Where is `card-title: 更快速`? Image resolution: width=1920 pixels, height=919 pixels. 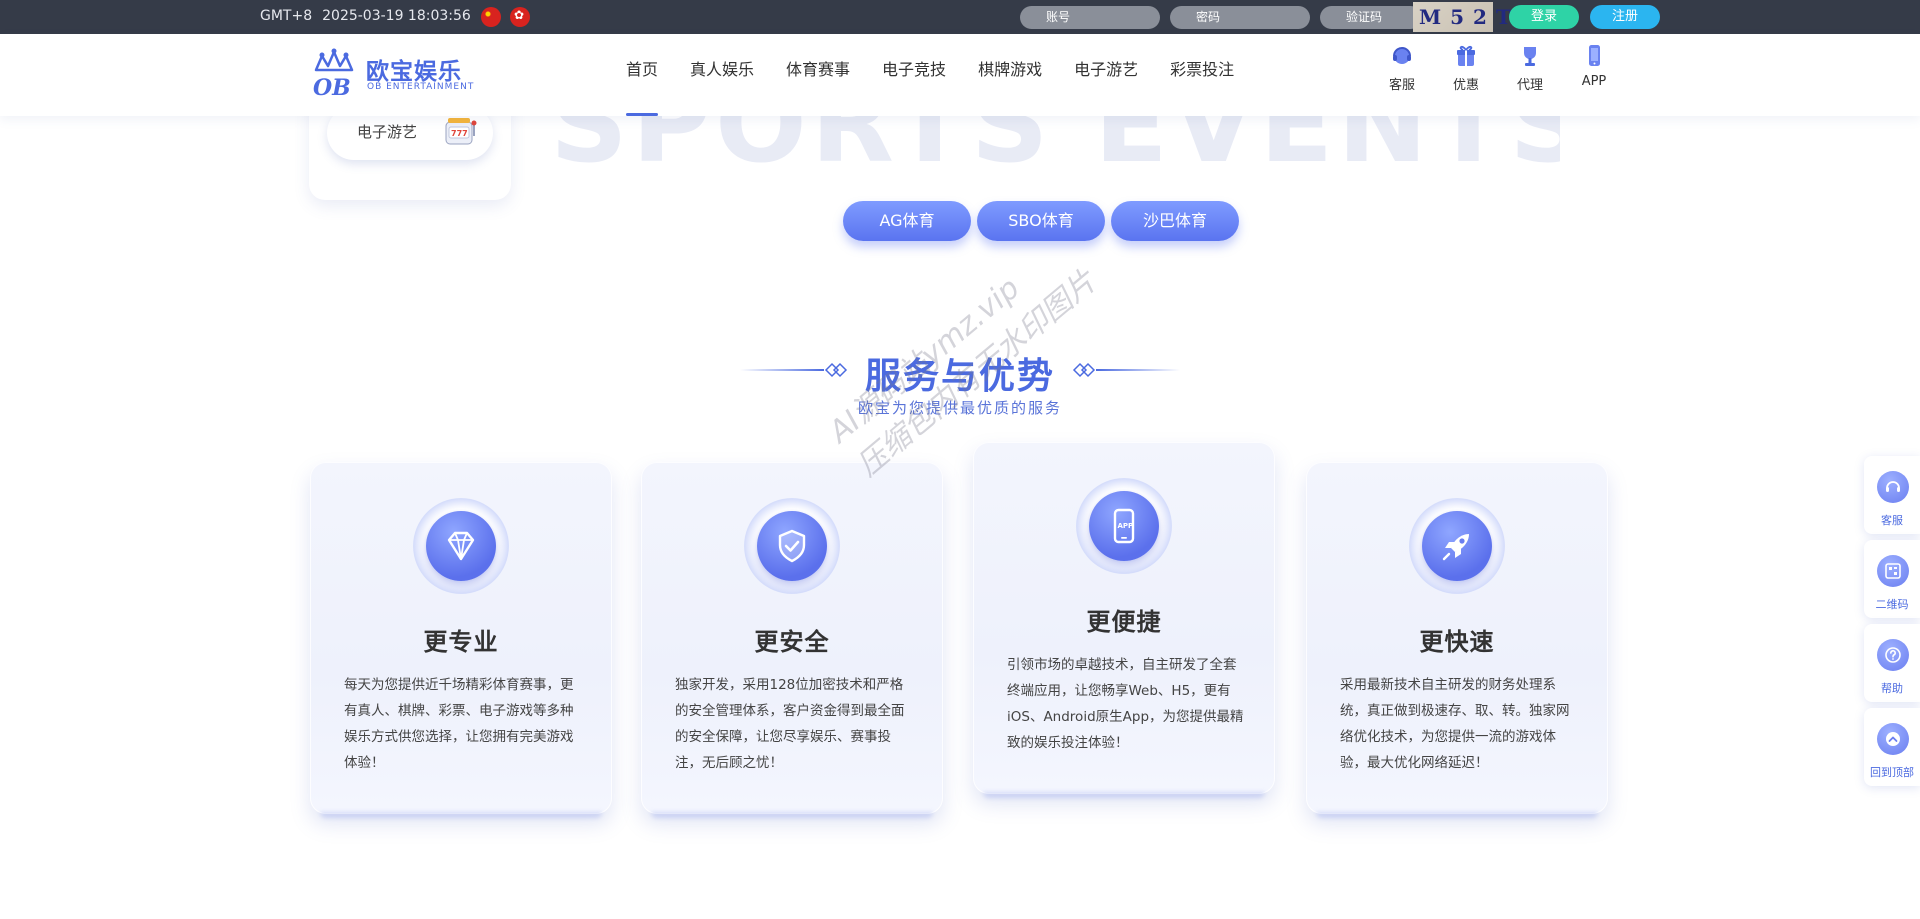 card-title: 更快速 is located at coordinates (1457, 642).